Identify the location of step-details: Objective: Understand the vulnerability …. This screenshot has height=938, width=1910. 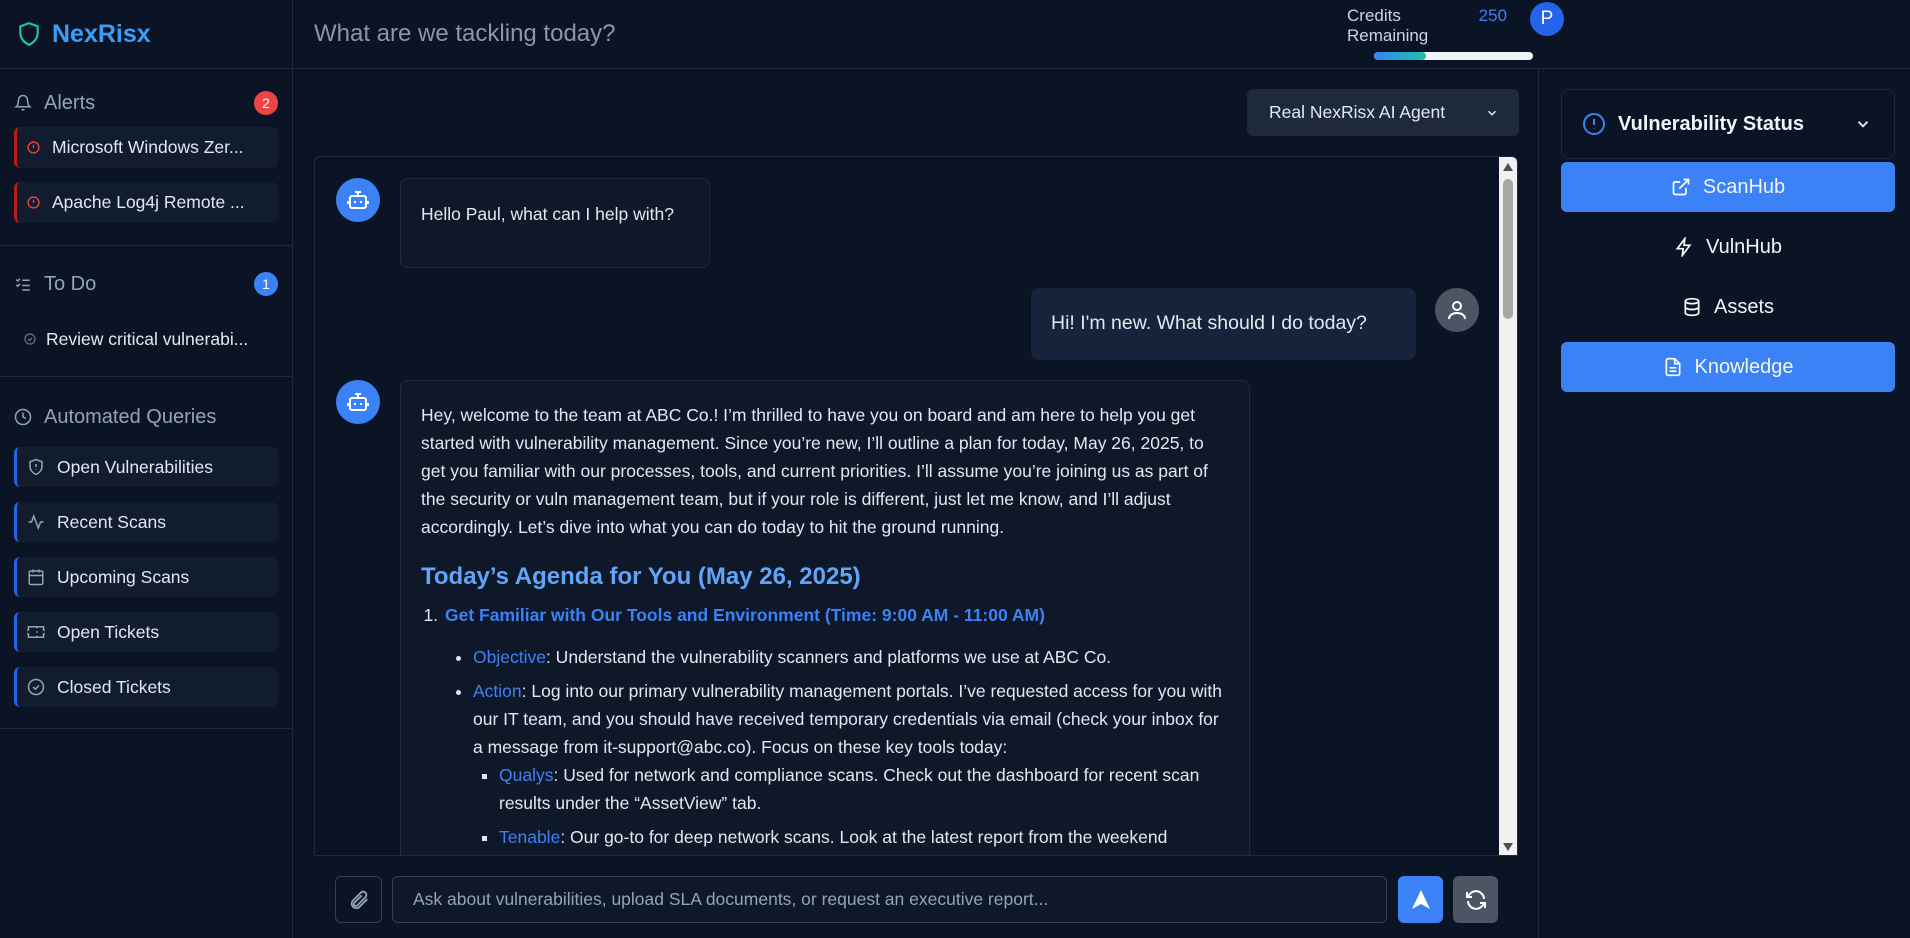
(851, 747).